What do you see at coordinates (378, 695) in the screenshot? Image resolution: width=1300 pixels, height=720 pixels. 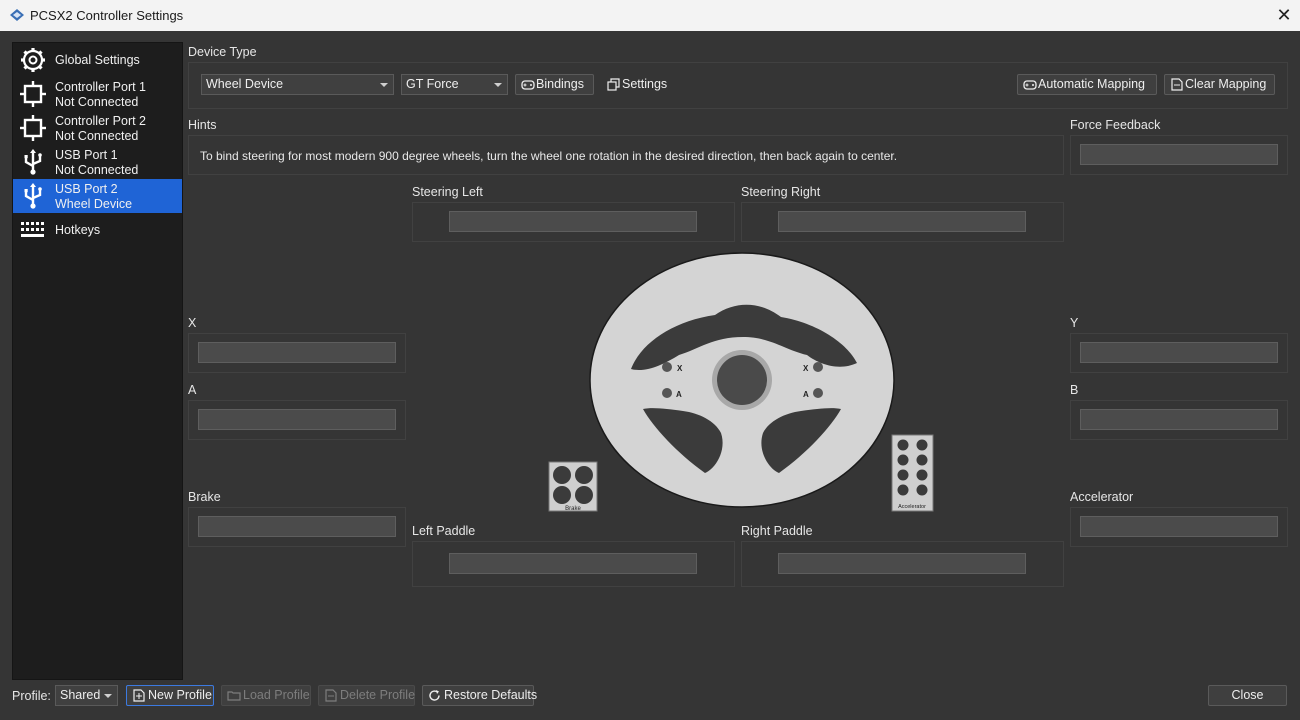 I see `delete-profile-label: Delete Profile` at bounding box center [378, 695].